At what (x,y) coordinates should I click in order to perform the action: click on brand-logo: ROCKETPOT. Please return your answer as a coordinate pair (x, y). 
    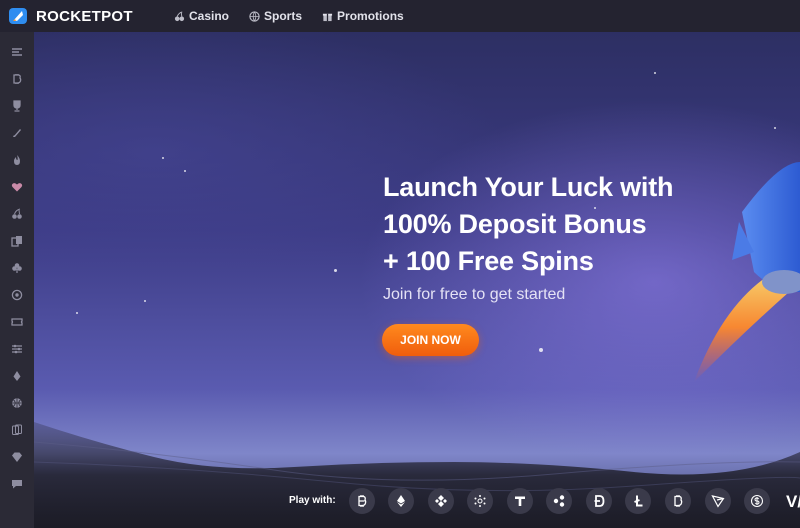
    Looking at the image, I should click on (79, 16).